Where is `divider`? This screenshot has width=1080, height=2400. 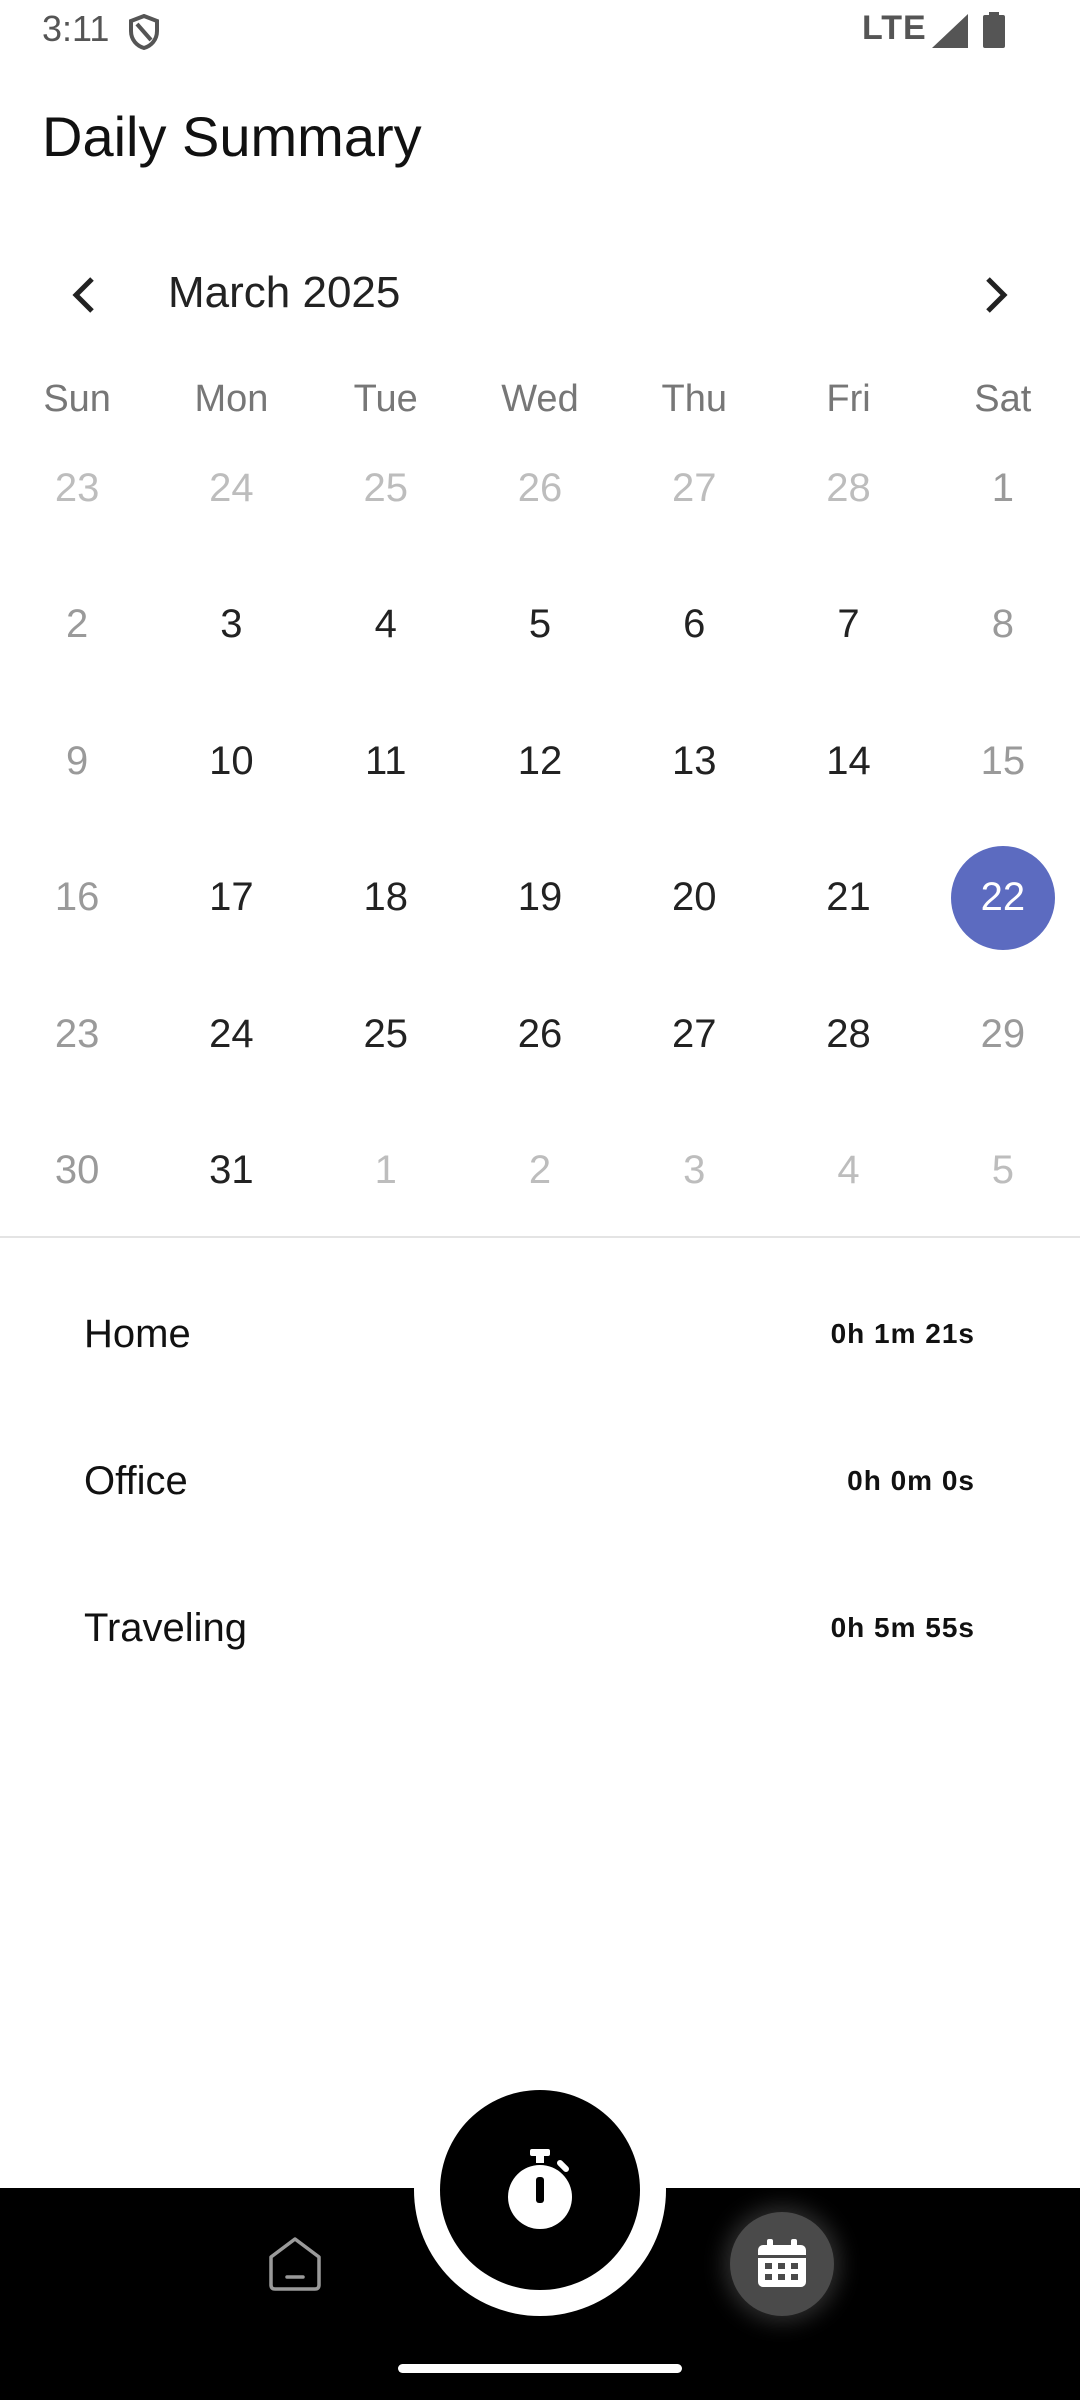 divider is located at coordinates (540, 1237).